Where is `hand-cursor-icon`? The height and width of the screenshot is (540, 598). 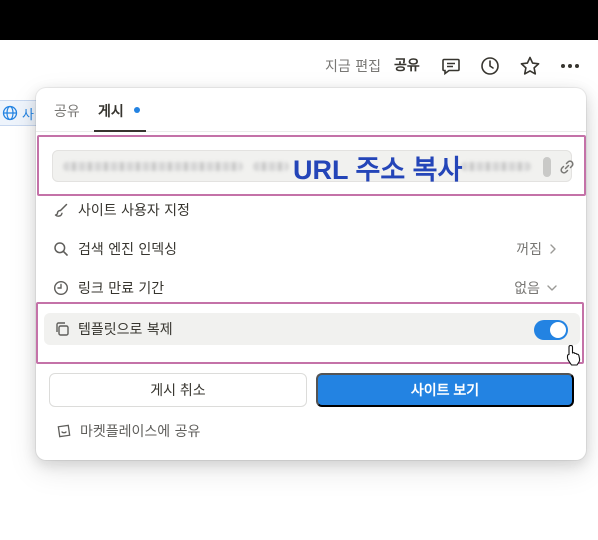
hand-cursor-icon is located at coordinates (574, 357).